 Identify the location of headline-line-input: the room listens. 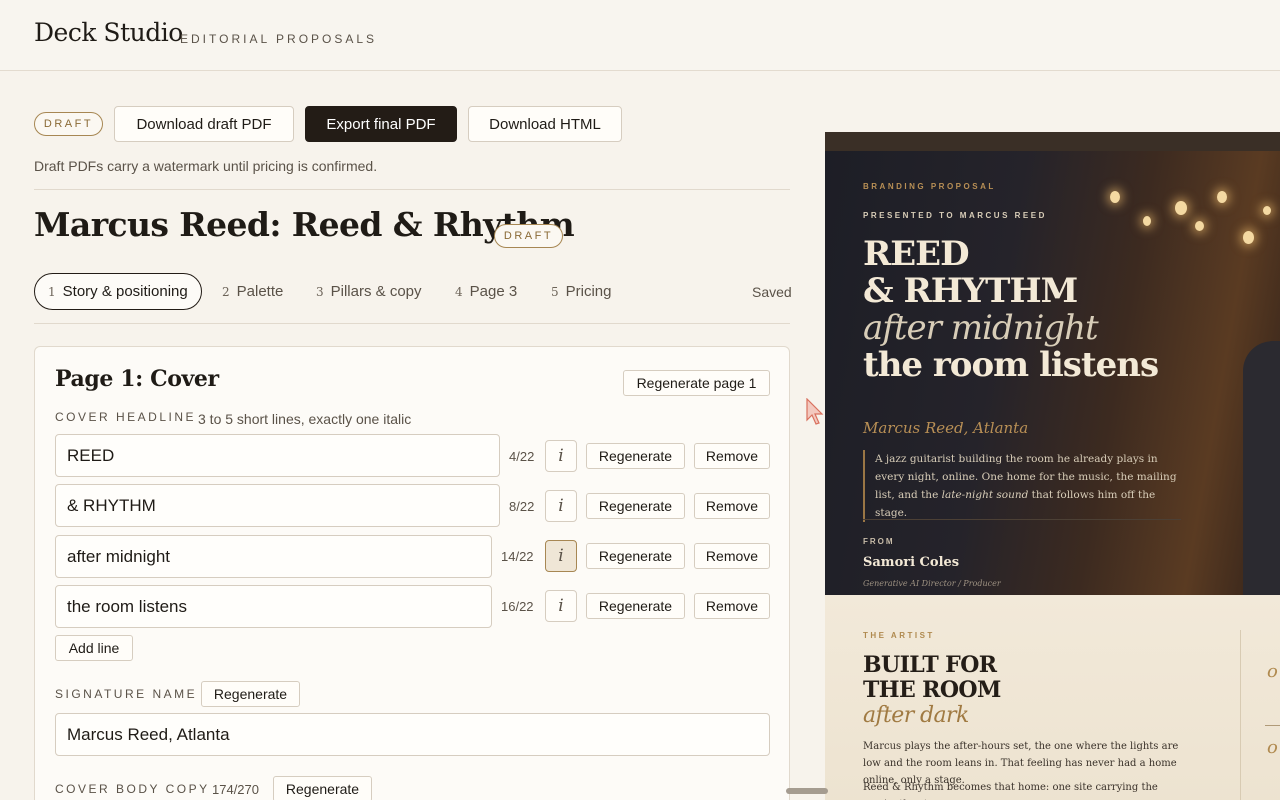
(273, 606).